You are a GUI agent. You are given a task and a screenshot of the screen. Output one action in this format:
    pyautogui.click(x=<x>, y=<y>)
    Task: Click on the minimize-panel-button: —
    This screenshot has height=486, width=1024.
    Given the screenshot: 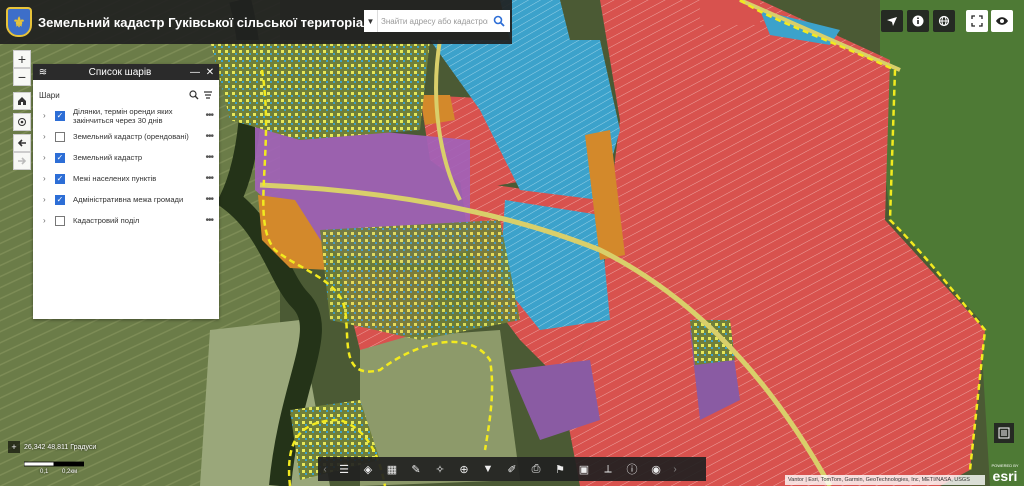 What is the action you would take?
    pyautogui.click(x=195, y=72)
    